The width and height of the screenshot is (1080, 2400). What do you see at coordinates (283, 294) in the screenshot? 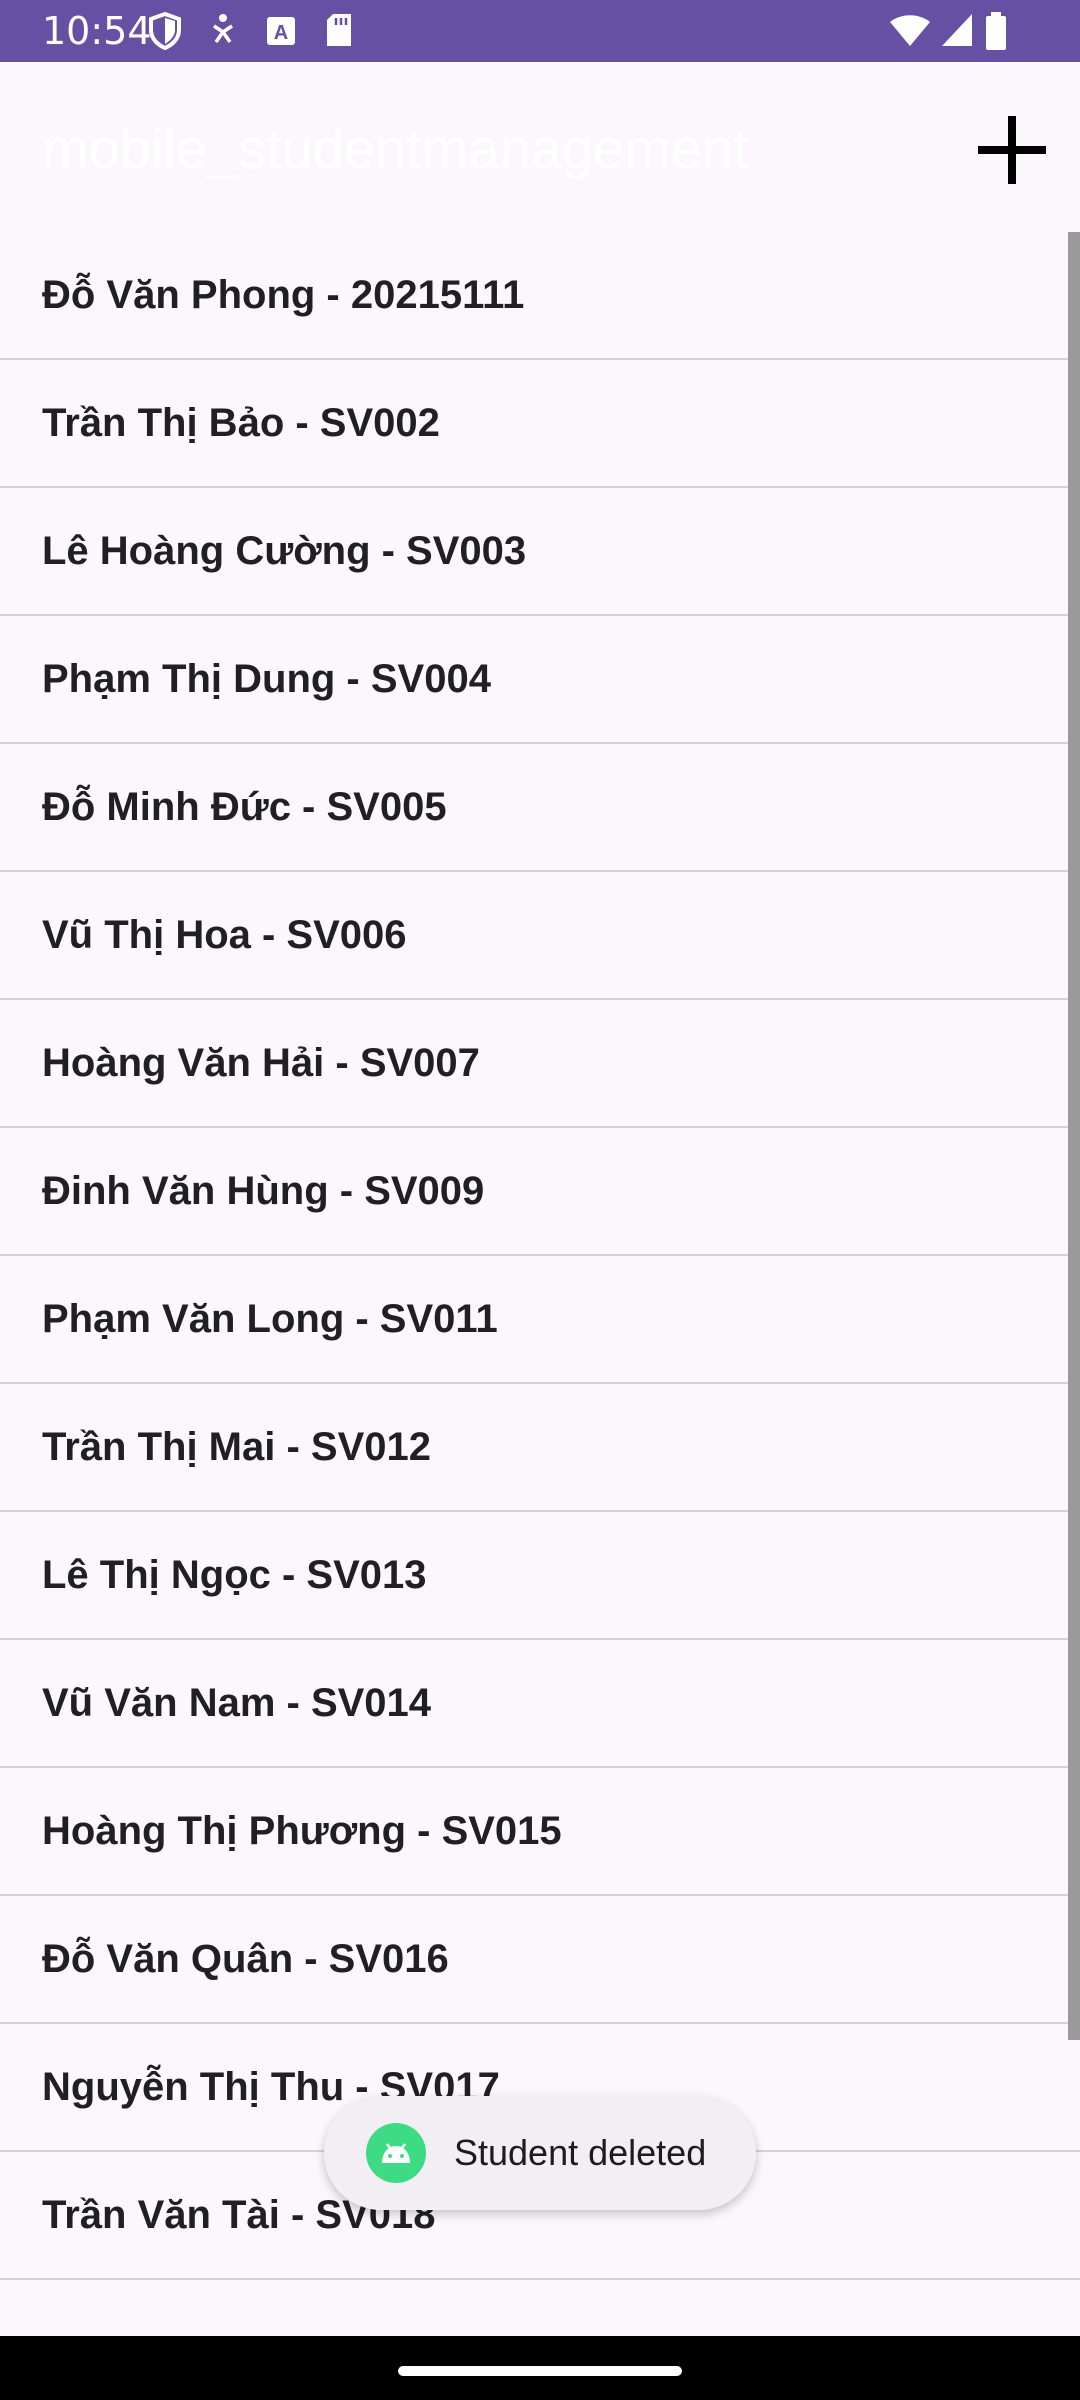
I see `student-label: Đỗ Văn Phong - 20215111` at bounding box center [283, 294].